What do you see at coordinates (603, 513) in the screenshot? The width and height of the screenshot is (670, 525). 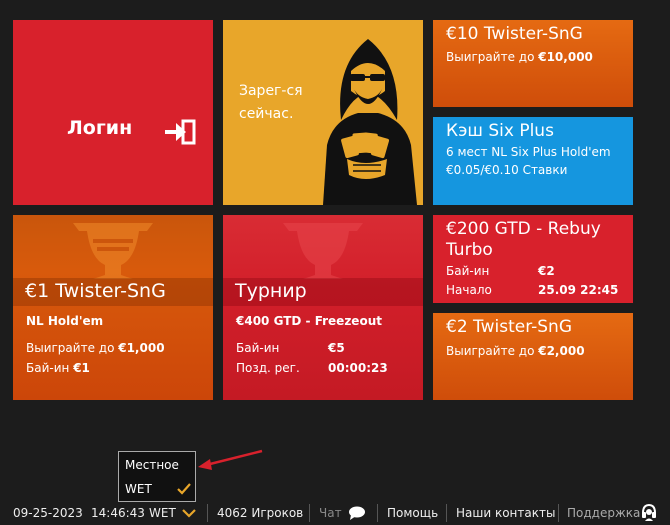 I see `footer-support: Поддержка` at bounding box center [603, 513].